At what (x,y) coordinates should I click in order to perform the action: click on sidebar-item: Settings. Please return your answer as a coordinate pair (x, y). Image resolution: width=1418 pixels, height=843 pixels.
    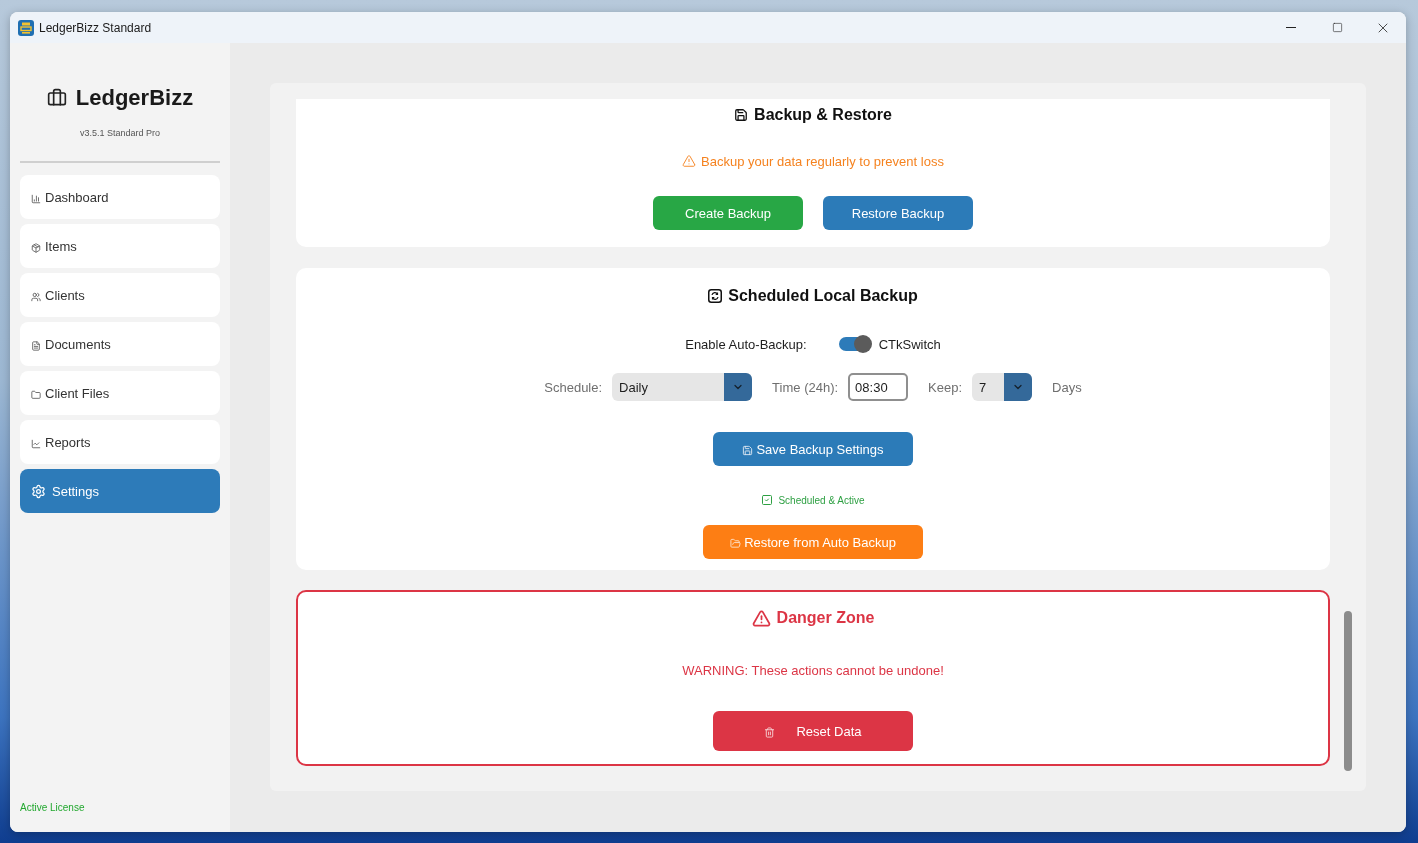
    Looking at the image, I should click on (120, 491).